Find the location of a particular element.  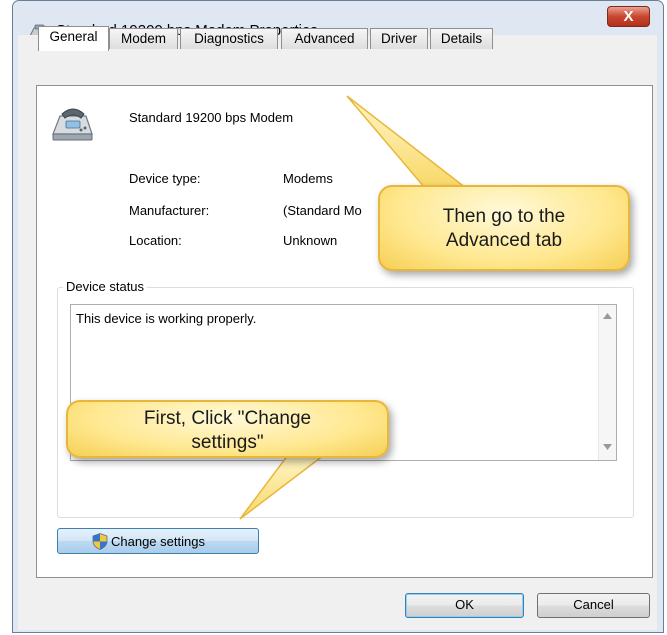

device-type-label: Device type: is located at coordinates (165, 178).